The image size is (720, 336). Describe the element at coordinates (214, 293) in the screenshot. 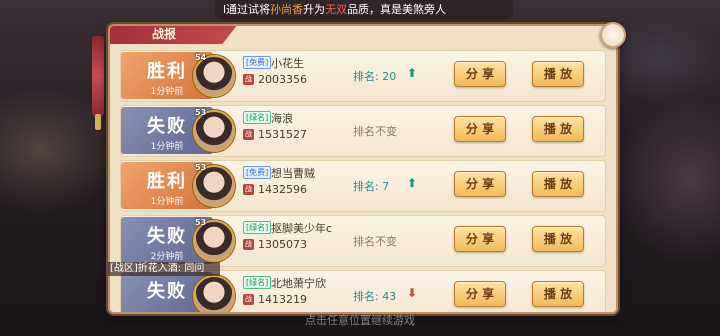

I see `avatar` at that location.